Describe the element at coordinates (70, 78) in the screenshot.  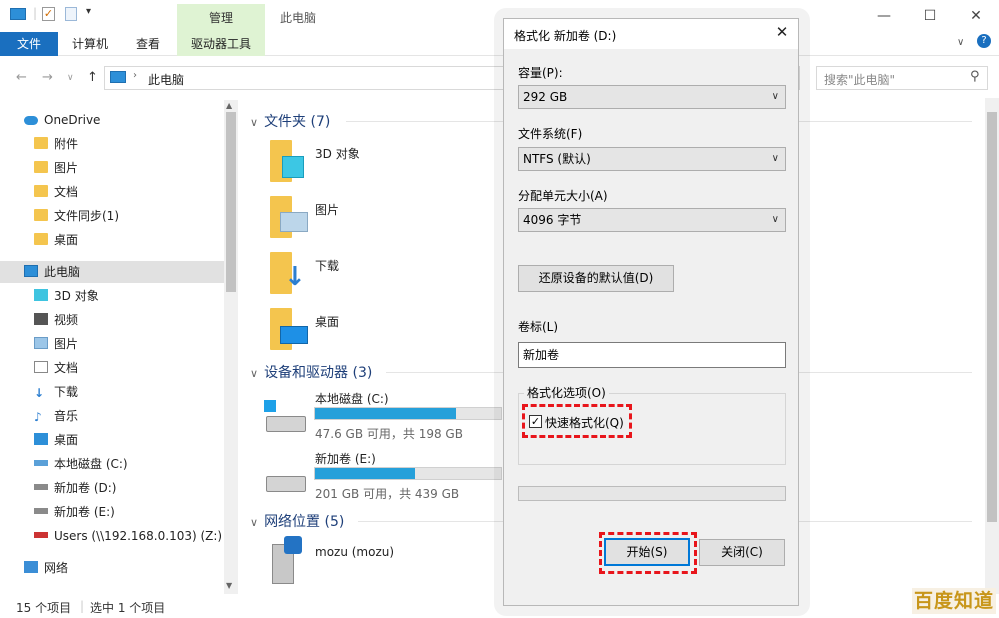
I see `recent-locations-icon: ∨` at that location.